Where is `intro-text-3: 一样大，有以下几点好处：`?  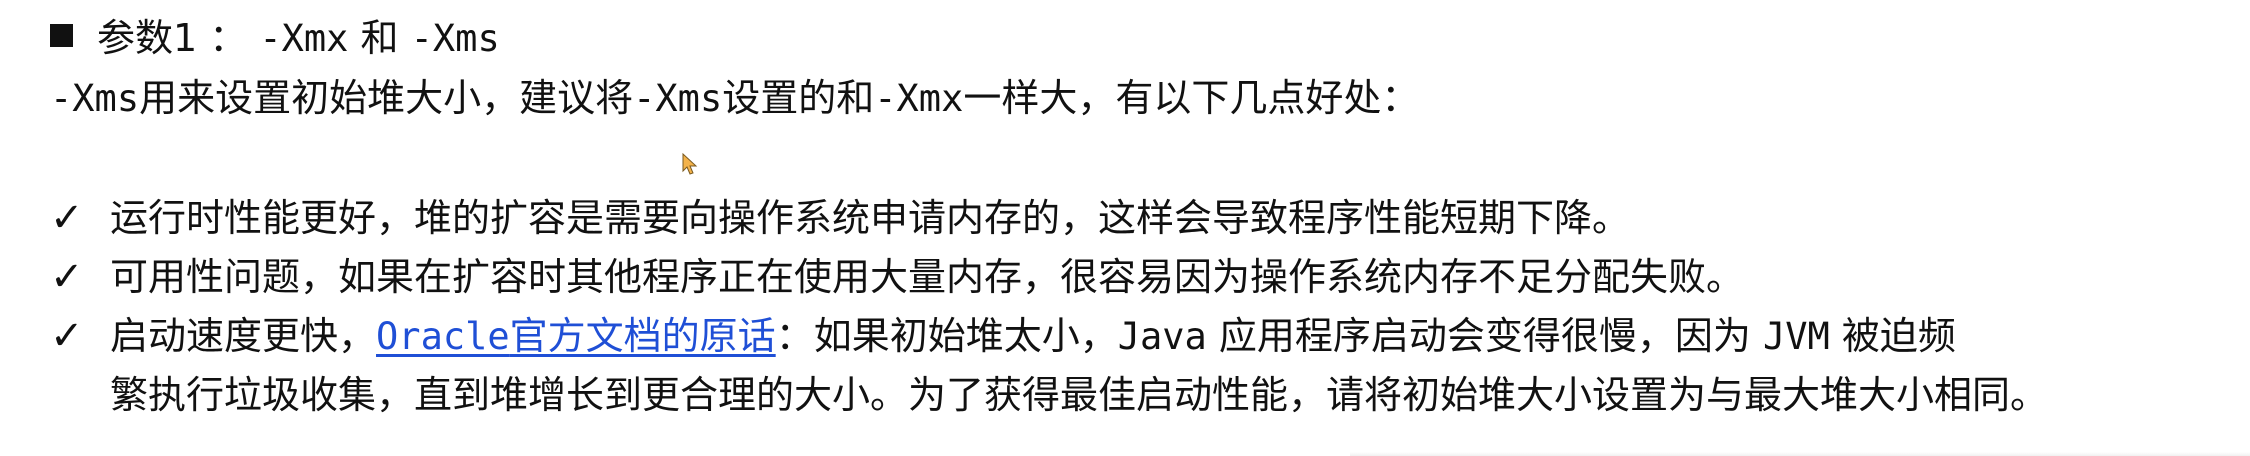 intro-text-3: 一样大，有以下几点好处： is located at coordinates (1191, 98).